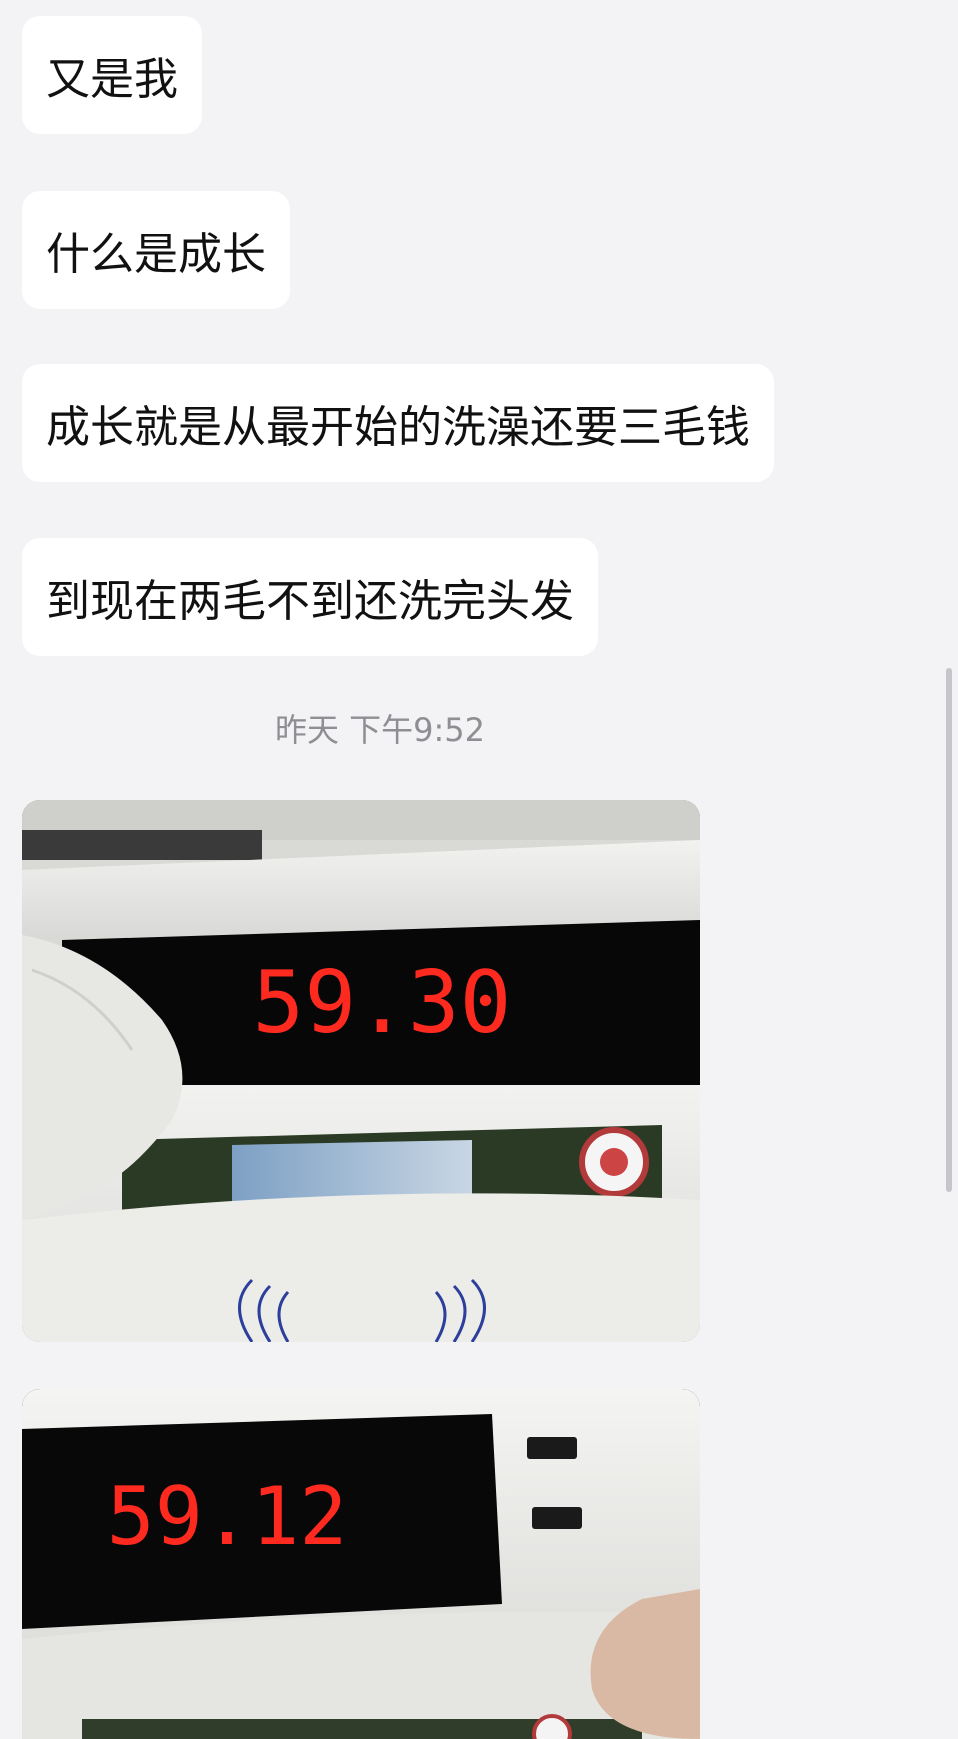 The image size is (958, 1739). I want to click on message-bubble: 到现在两毛不到还洗完头发, so click(310, 597).